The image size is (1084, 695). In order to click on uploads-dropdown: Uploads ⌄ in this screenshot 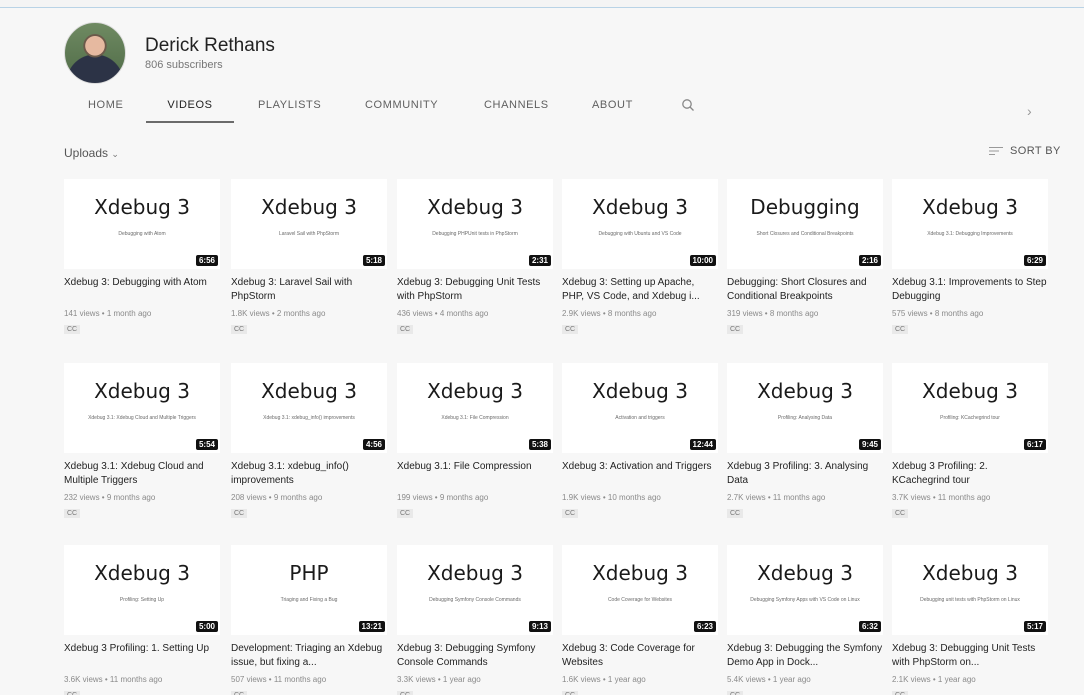, I will do `click(91, 153)`.